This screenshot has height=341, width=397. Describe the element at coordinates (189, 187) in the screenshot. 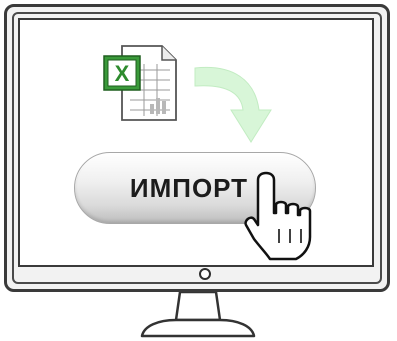

I see `import-button-label: ИМПОРТ` at that location.